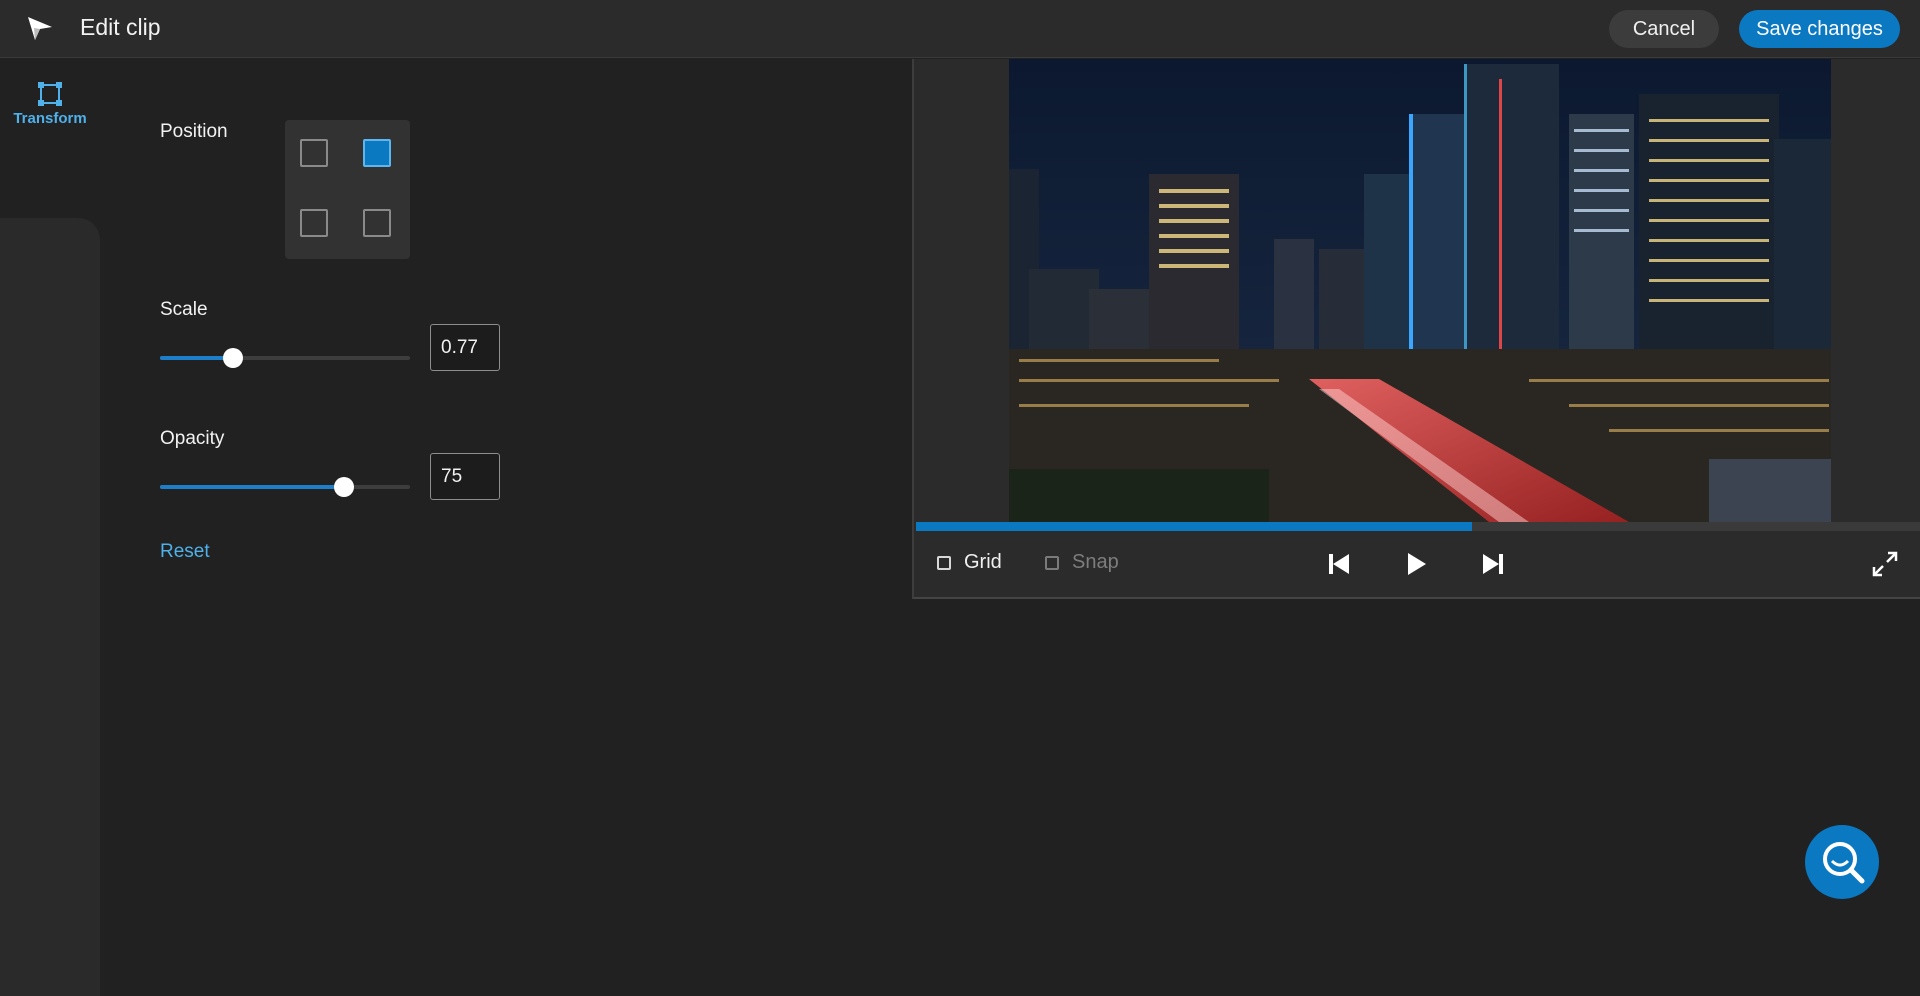 The height and width of the screenshot is (996, 1920). I want to click on scale-input, so click(465, 347).